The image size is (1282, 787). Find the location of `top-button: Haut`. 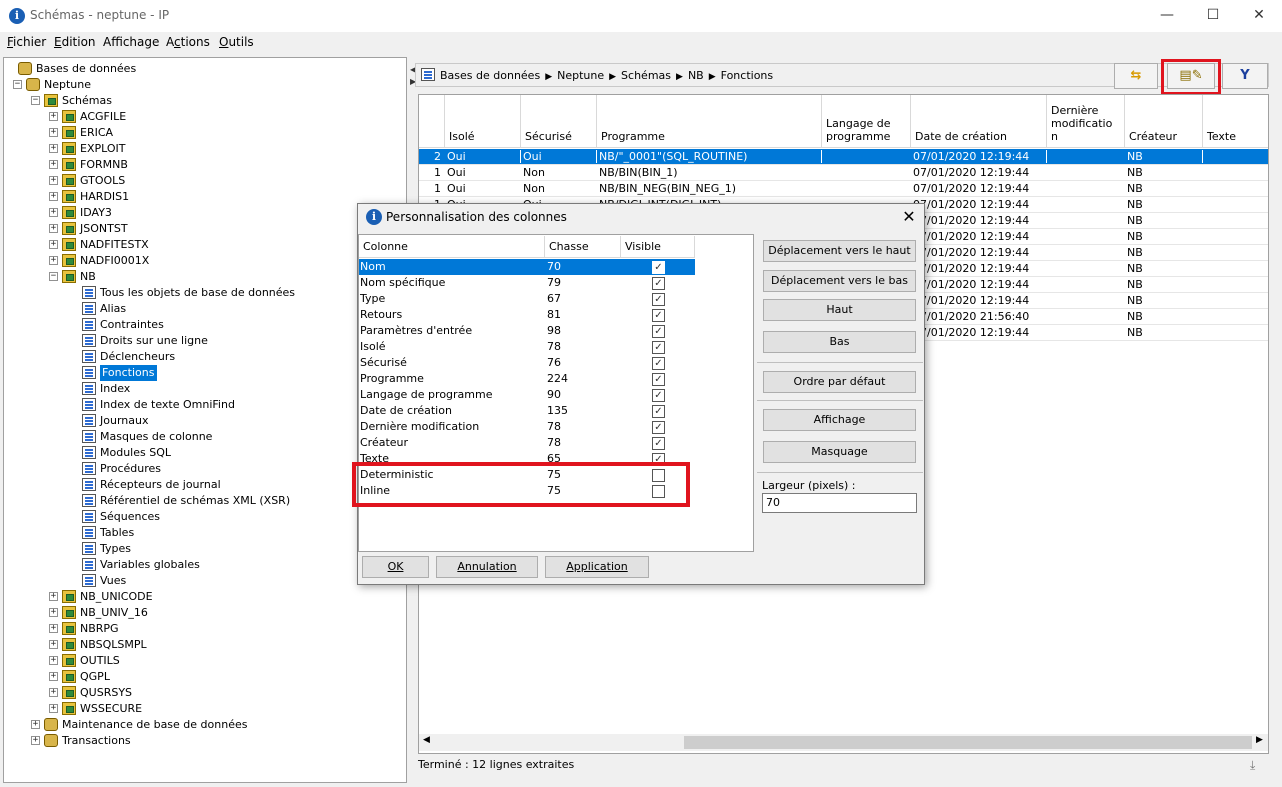

top-button: Haut is located at coordinates (839, 310).